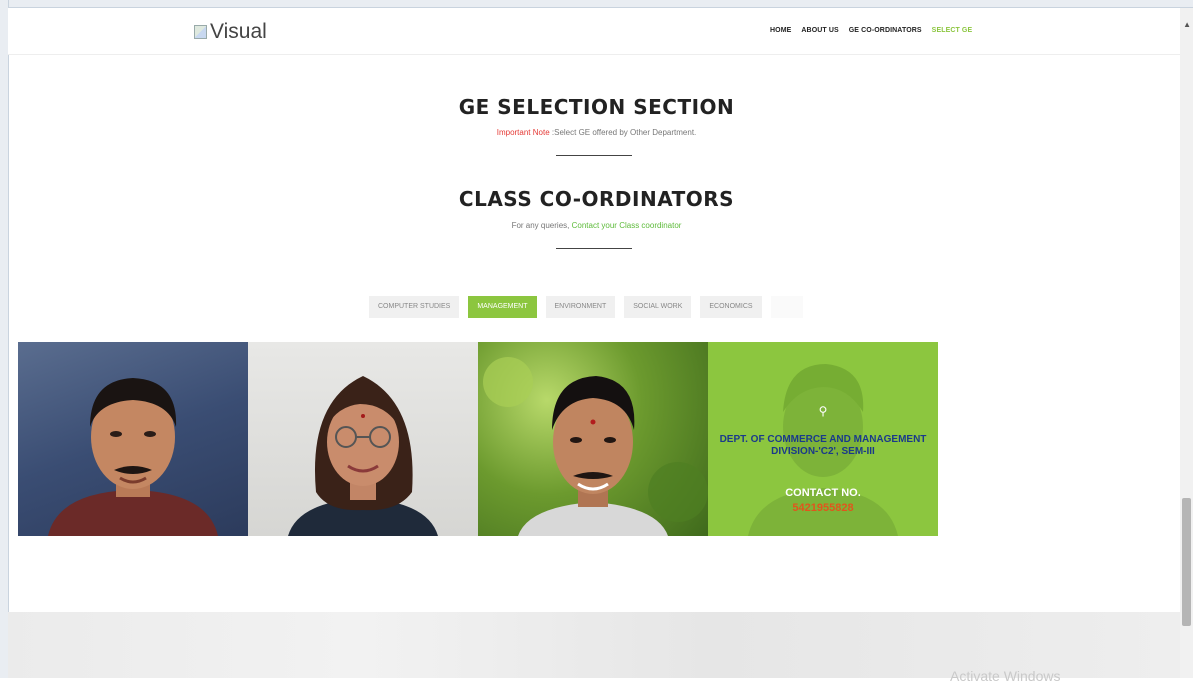 This screenshot has width=1193, height=684. What do you see at coordinates (658, 307) in the screenshot?
I see `tab-social-work: SOCIAL WORK` at bounding box center [658, 307].